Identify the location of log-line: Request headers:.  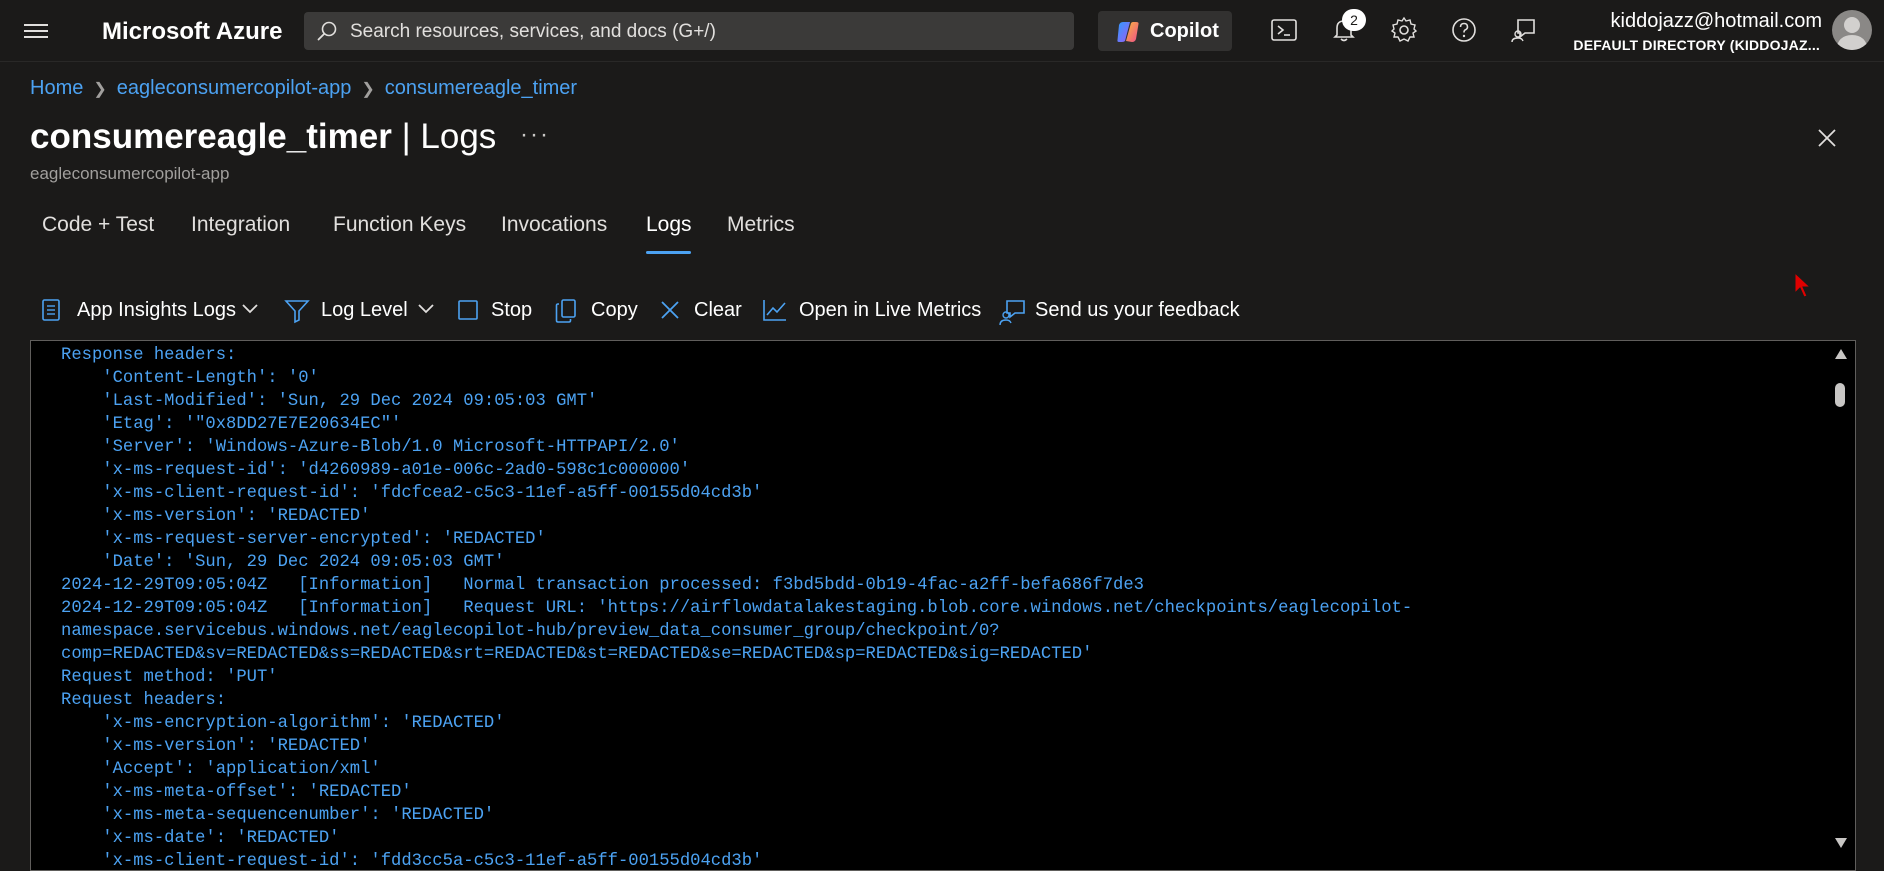
(144, 700).